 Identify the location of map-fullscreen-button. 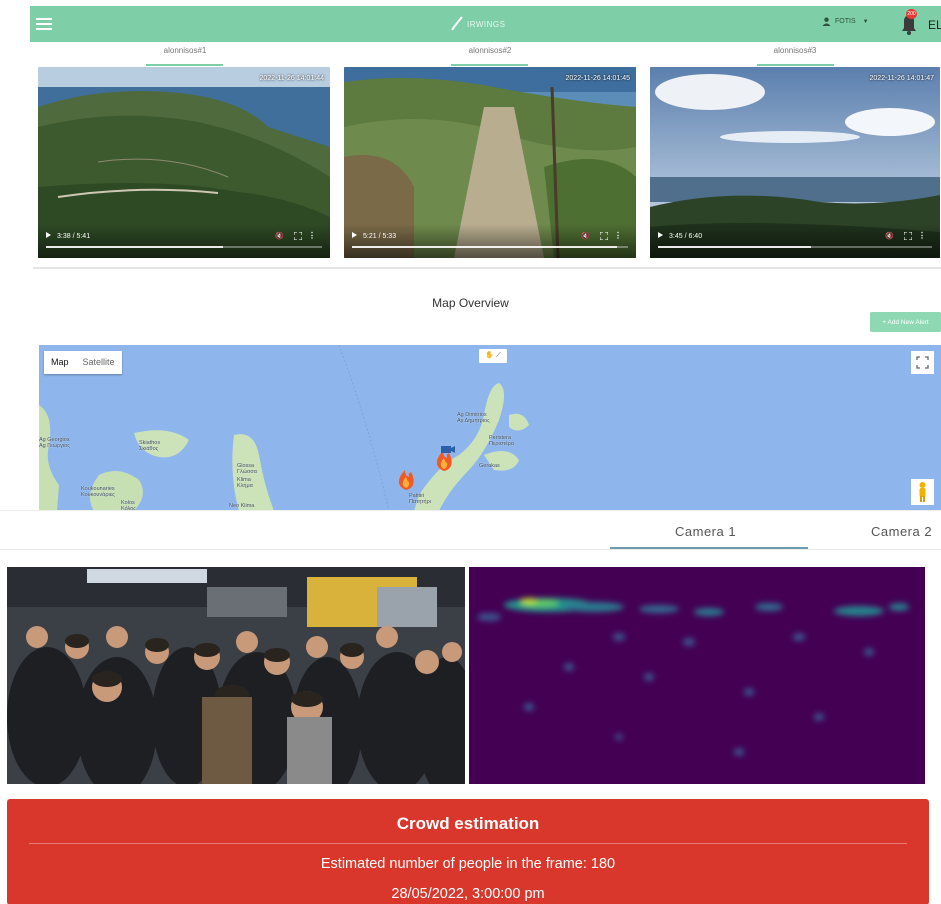
(922, 362).